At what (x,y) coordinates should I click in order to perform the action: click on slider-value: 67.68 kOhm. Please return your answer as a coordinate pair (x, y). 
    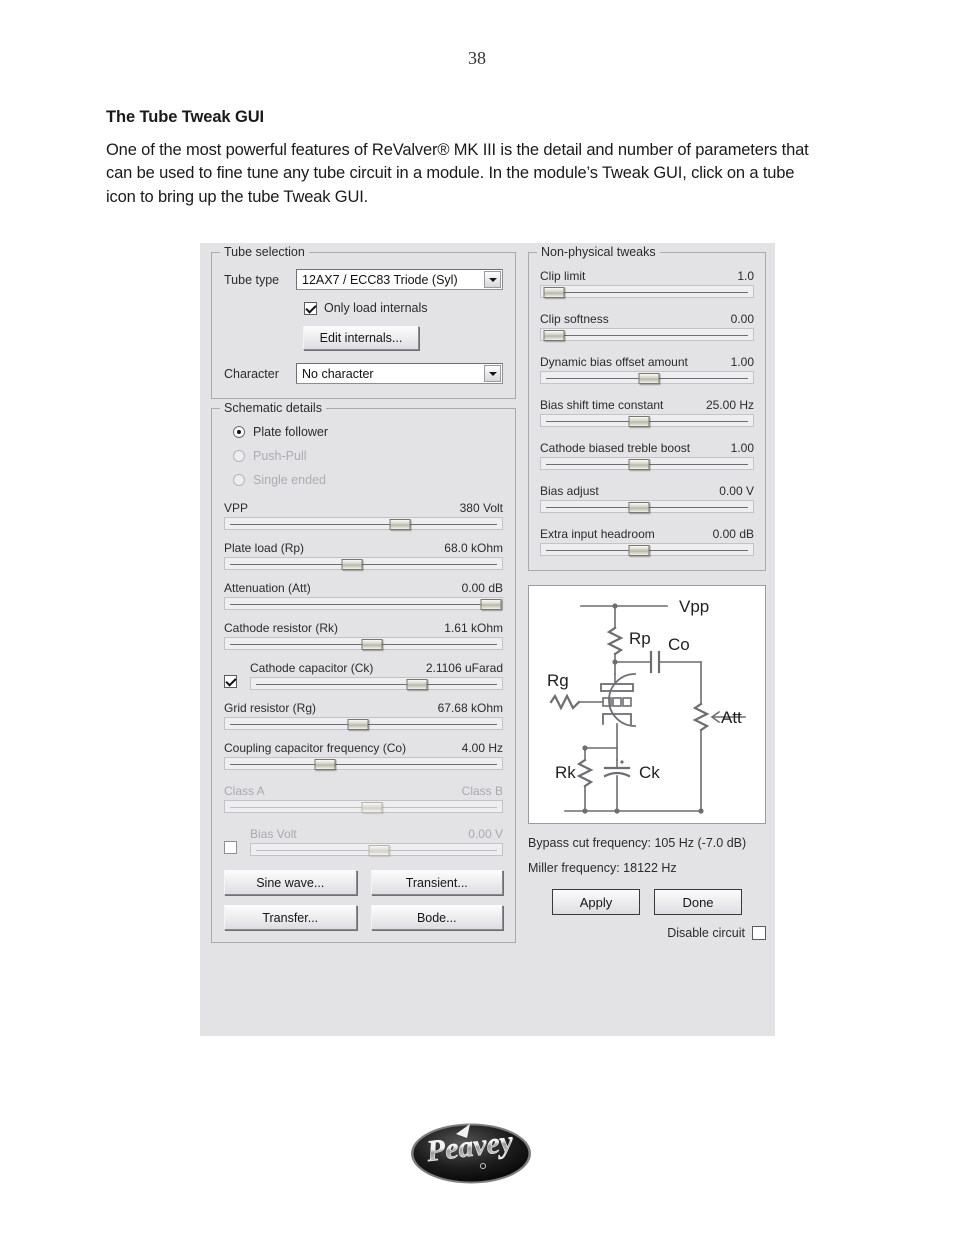
    Looking at the image, I should click on (470, 708).